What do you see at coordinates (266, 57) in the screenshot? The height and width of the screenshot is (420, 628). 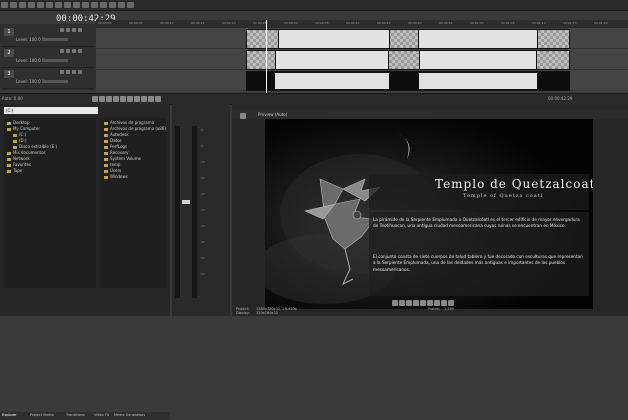 I see `playhead-cursor` at bounding box center [266, 57].